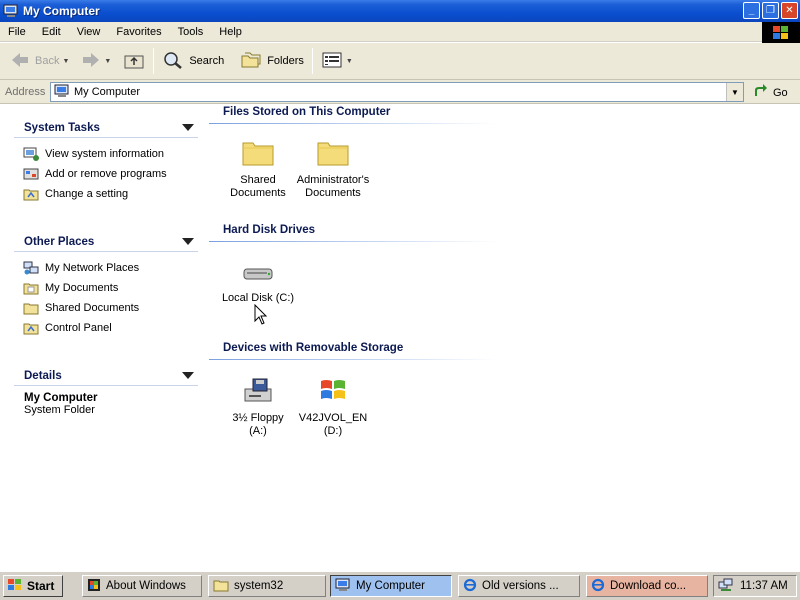 This screenshot has height=600, width=800. What do you see at coordinates (31, 174) in the screenshot?
I see `add-remove-programs-icon` at bounding box center [31, 174].